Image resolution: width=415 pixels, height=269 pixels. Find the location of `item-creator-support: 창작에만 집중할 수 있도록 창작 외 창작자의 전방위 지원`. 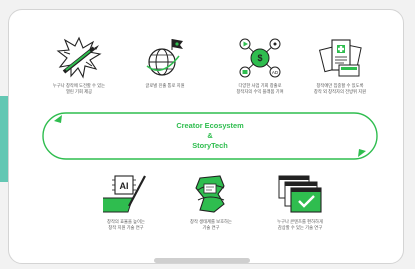

item-creator-support: 창작에만 집중할 수 있도록 창작 외 창작자의 전방위 지원 is located at coordinates (340, 65).